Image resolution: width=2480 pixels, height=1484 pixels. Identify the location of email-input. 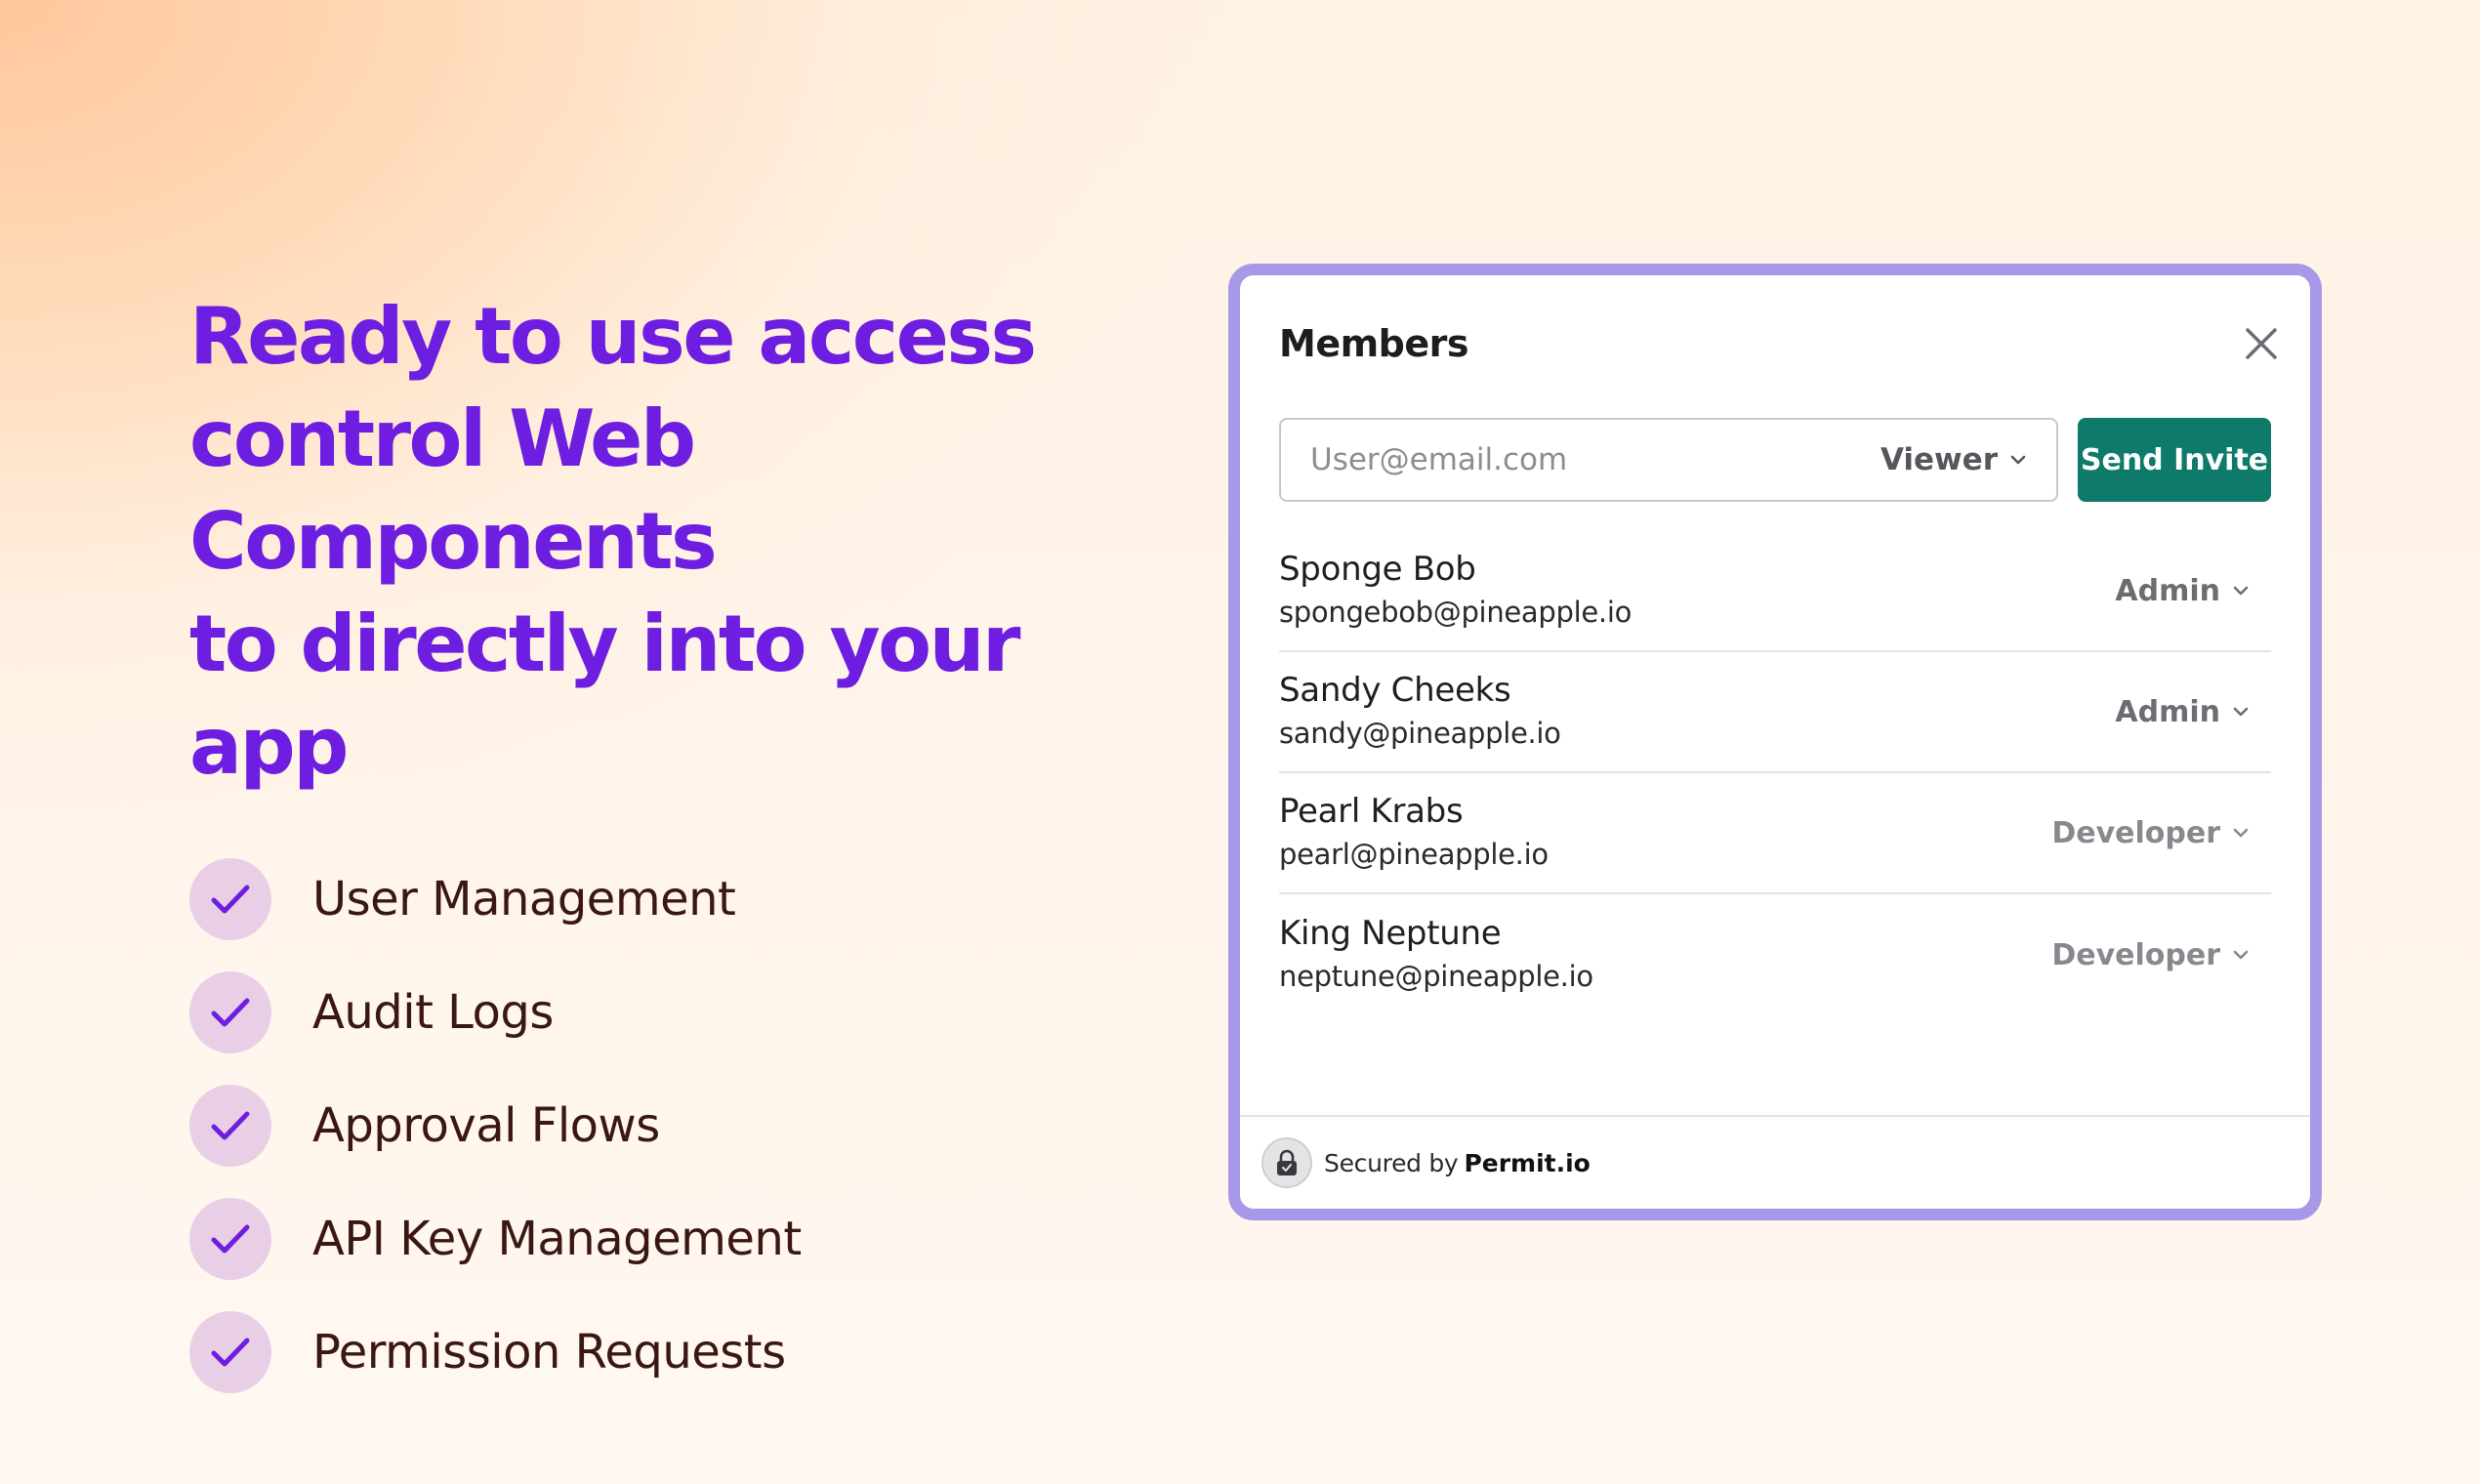
(1595, 460).